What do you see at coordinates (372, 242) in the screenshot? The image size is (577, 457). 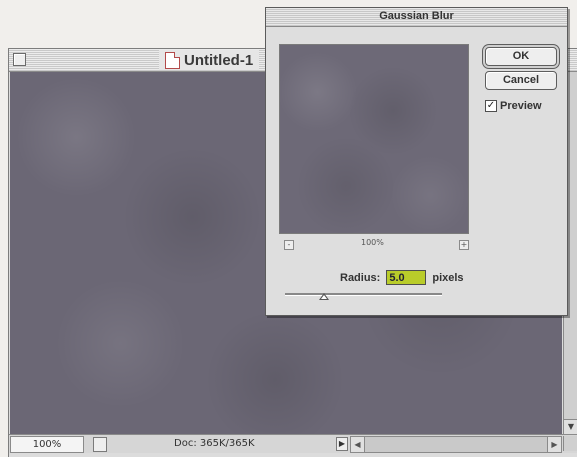 I see `preview-zoom-level: 100%` at bounding box center [372, 242].